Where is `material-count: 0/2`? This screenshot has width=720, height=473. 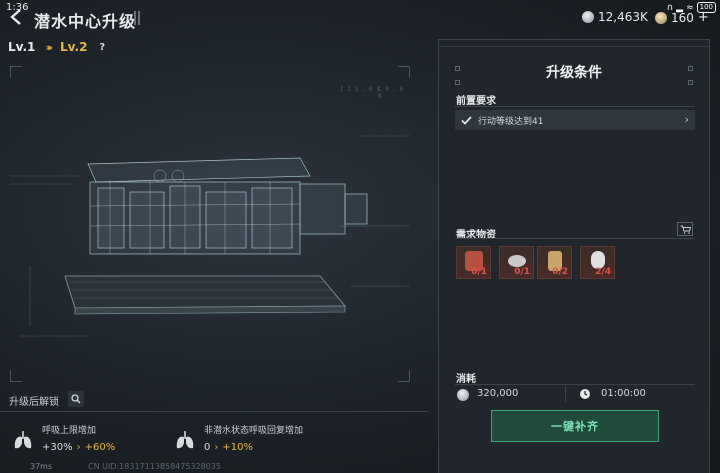 material-count: 0/2 is located at coordinates (560, 272).